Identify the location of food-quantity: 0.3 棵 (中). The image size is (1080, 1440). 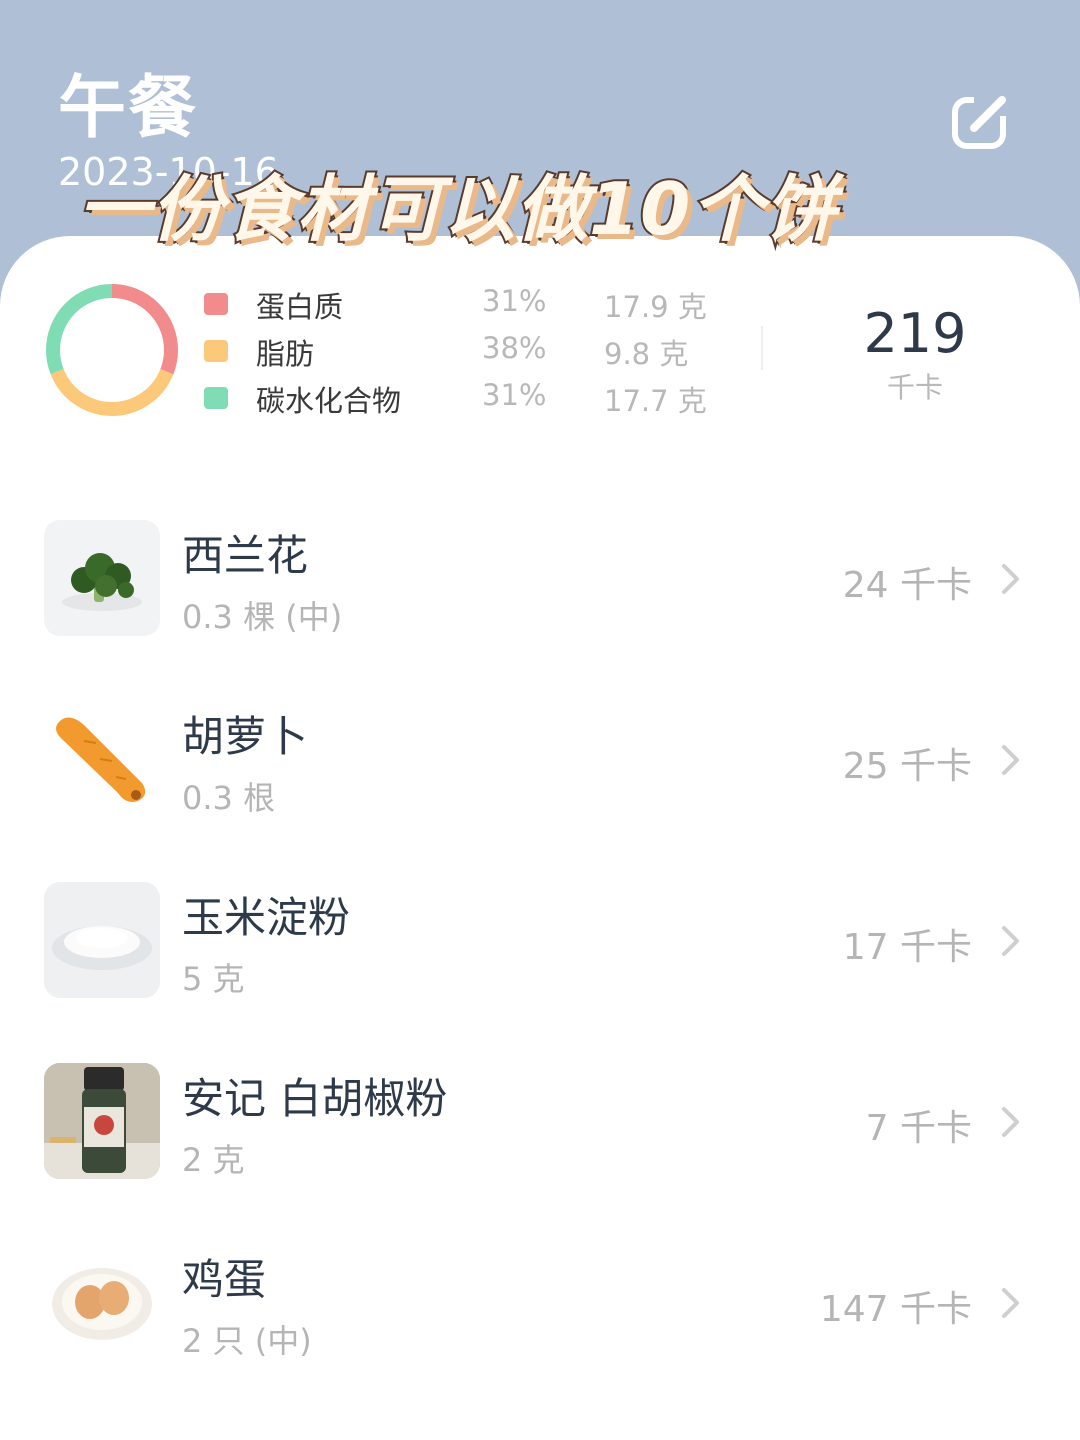
(262, 617).